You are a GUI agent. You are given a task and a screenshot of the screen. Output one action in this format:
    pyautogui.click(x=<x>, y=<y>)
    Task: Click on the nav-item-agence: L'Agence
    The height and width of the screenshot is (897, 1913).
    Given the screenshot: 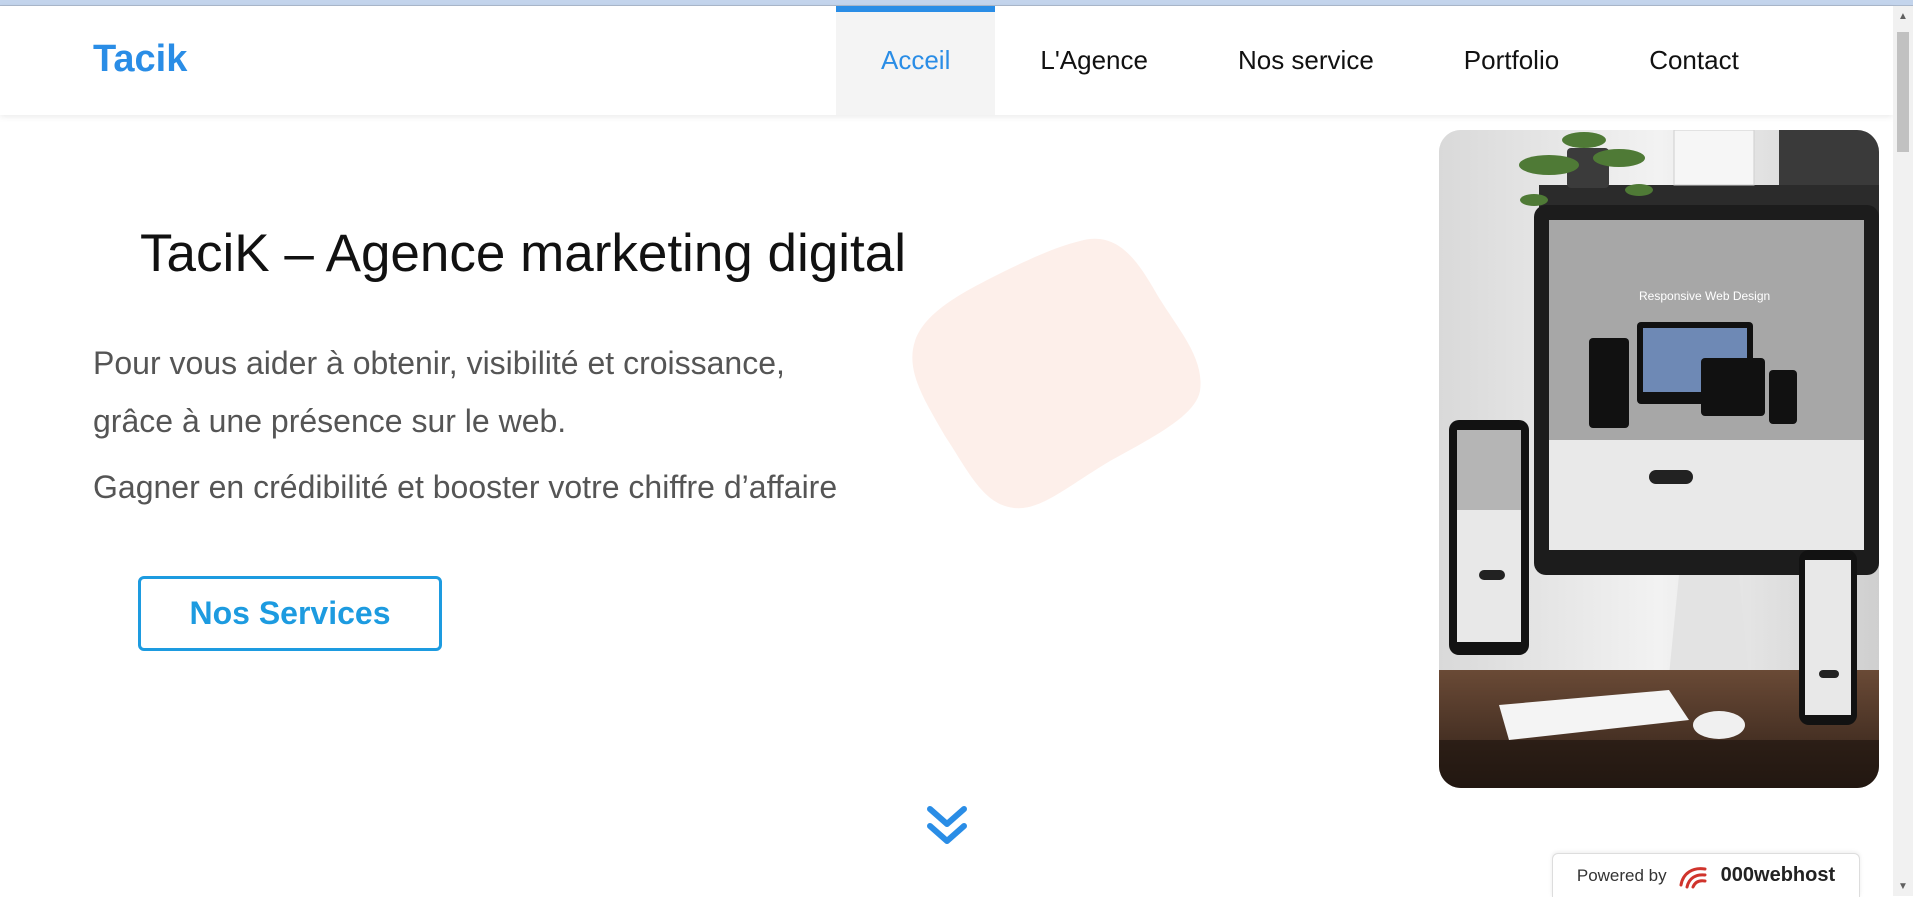 What is the action you would take?
    pyautogui.click(x=1094, y=60)
    